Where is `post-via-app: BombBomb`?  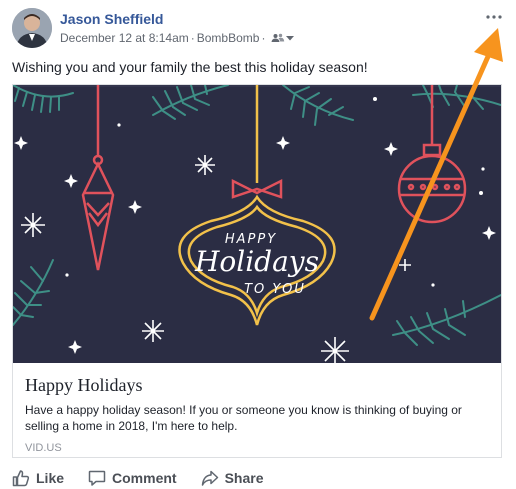
post-via-app: BombBomb is located at coordinates (228, 38).